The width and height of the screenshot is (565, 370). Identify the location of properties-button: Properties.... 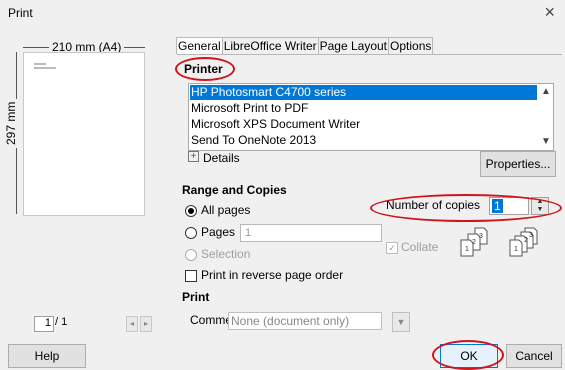
(518, 164).